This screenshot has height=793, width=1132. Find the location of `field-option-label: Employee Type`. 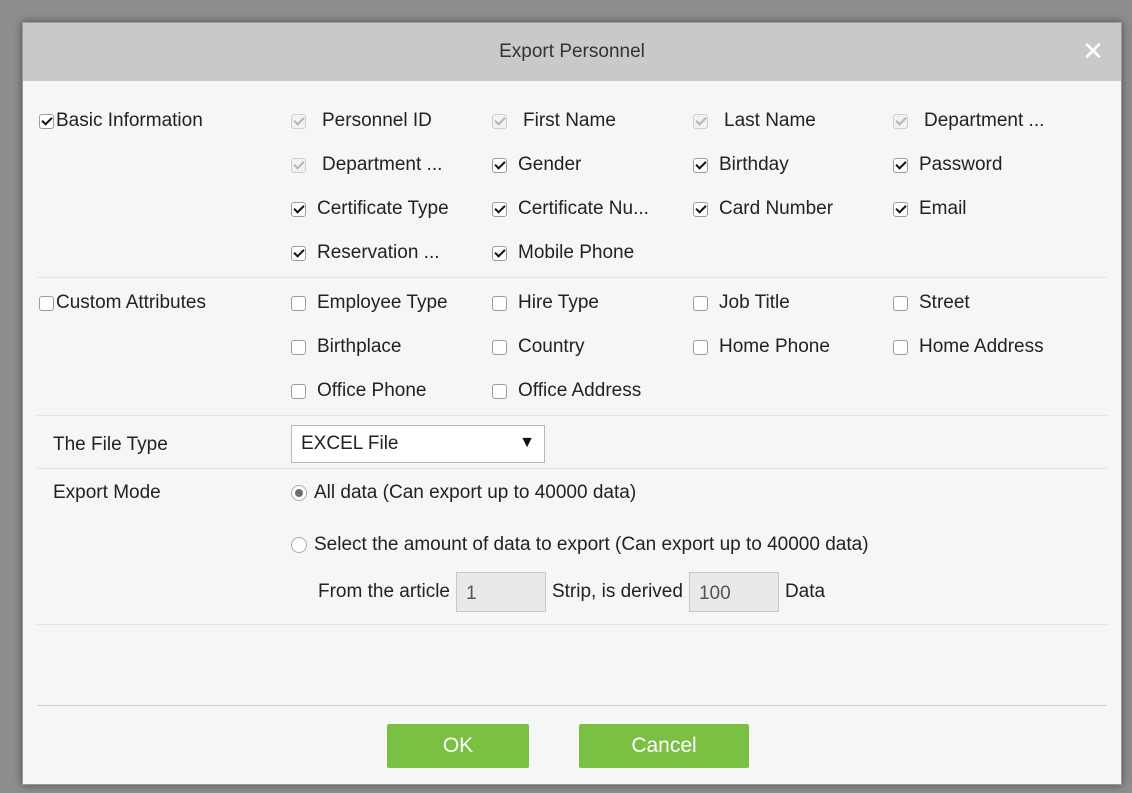

field-option-label: Employee Type is located at coordinates (382, 302).